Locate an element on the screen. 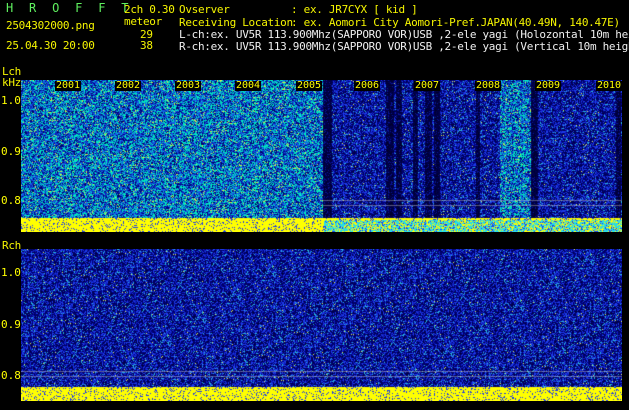 This screenshot has width=629, height=410. app-title: H R O F F T is located at coordinates (69, 8).